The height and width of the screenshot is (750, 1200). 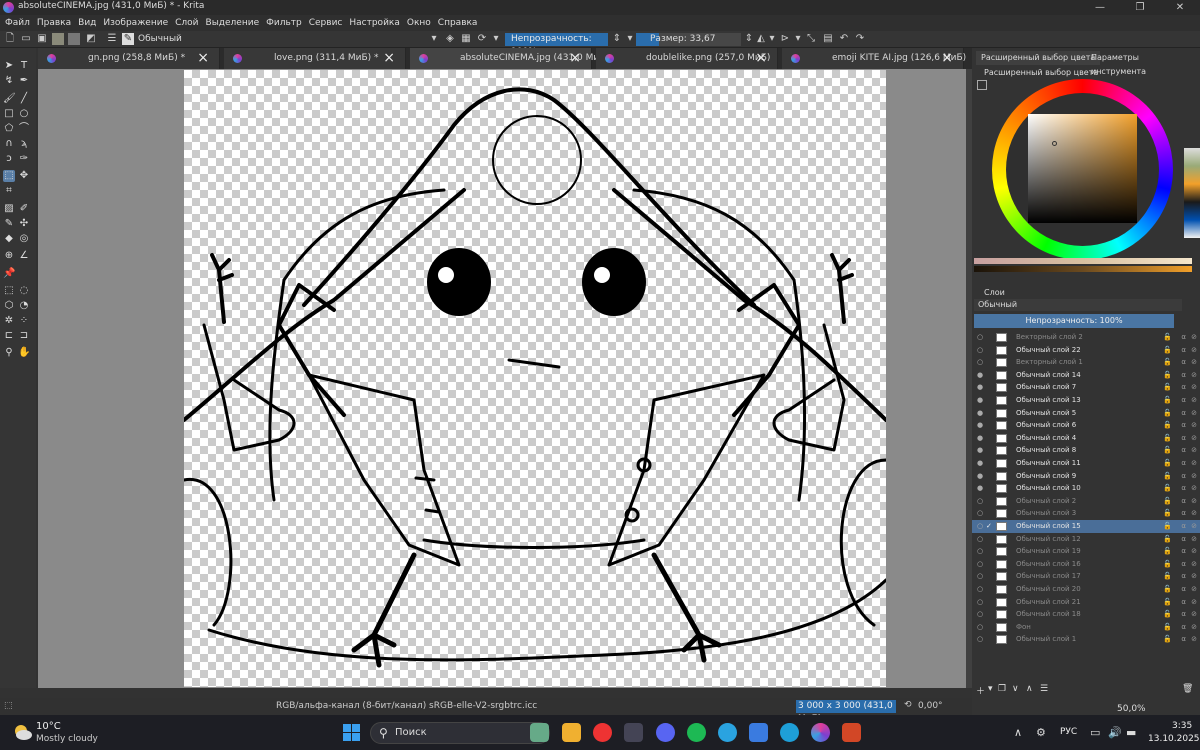 What do you see at coordinates (696, 732) in the screenshot?
I see `spotify-icon` at bounding box center [696, 732].